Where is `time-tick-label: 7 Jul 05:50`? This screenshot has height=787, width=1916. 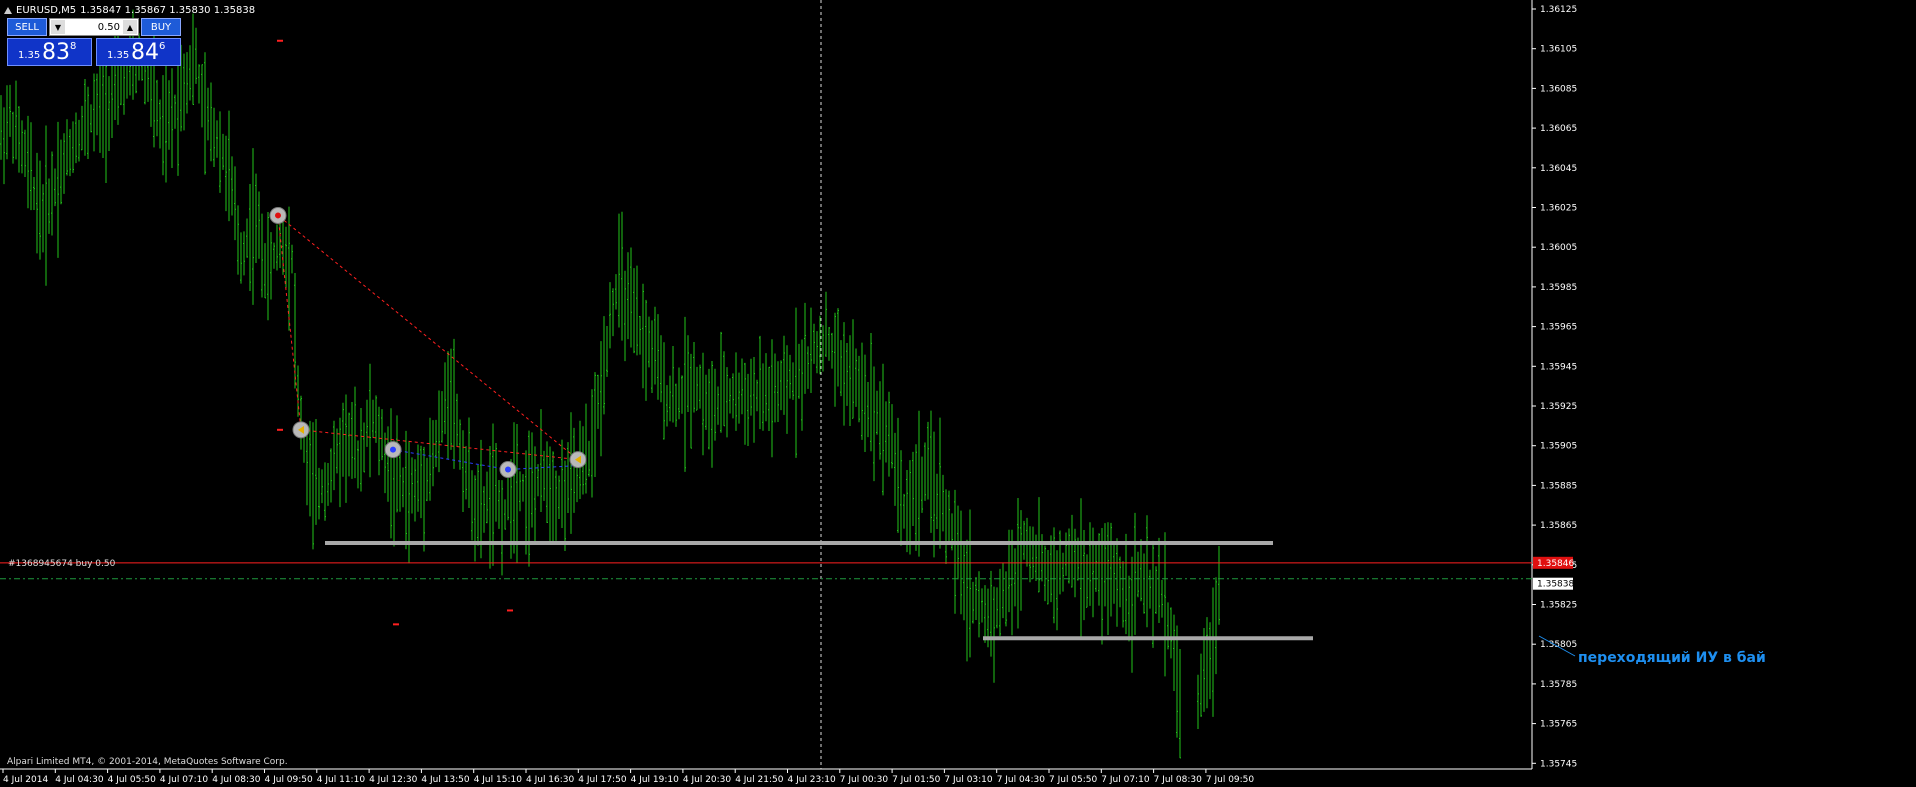 time-tick-label: 7 Jul 05:50 is located at coordinates (1073, 780).